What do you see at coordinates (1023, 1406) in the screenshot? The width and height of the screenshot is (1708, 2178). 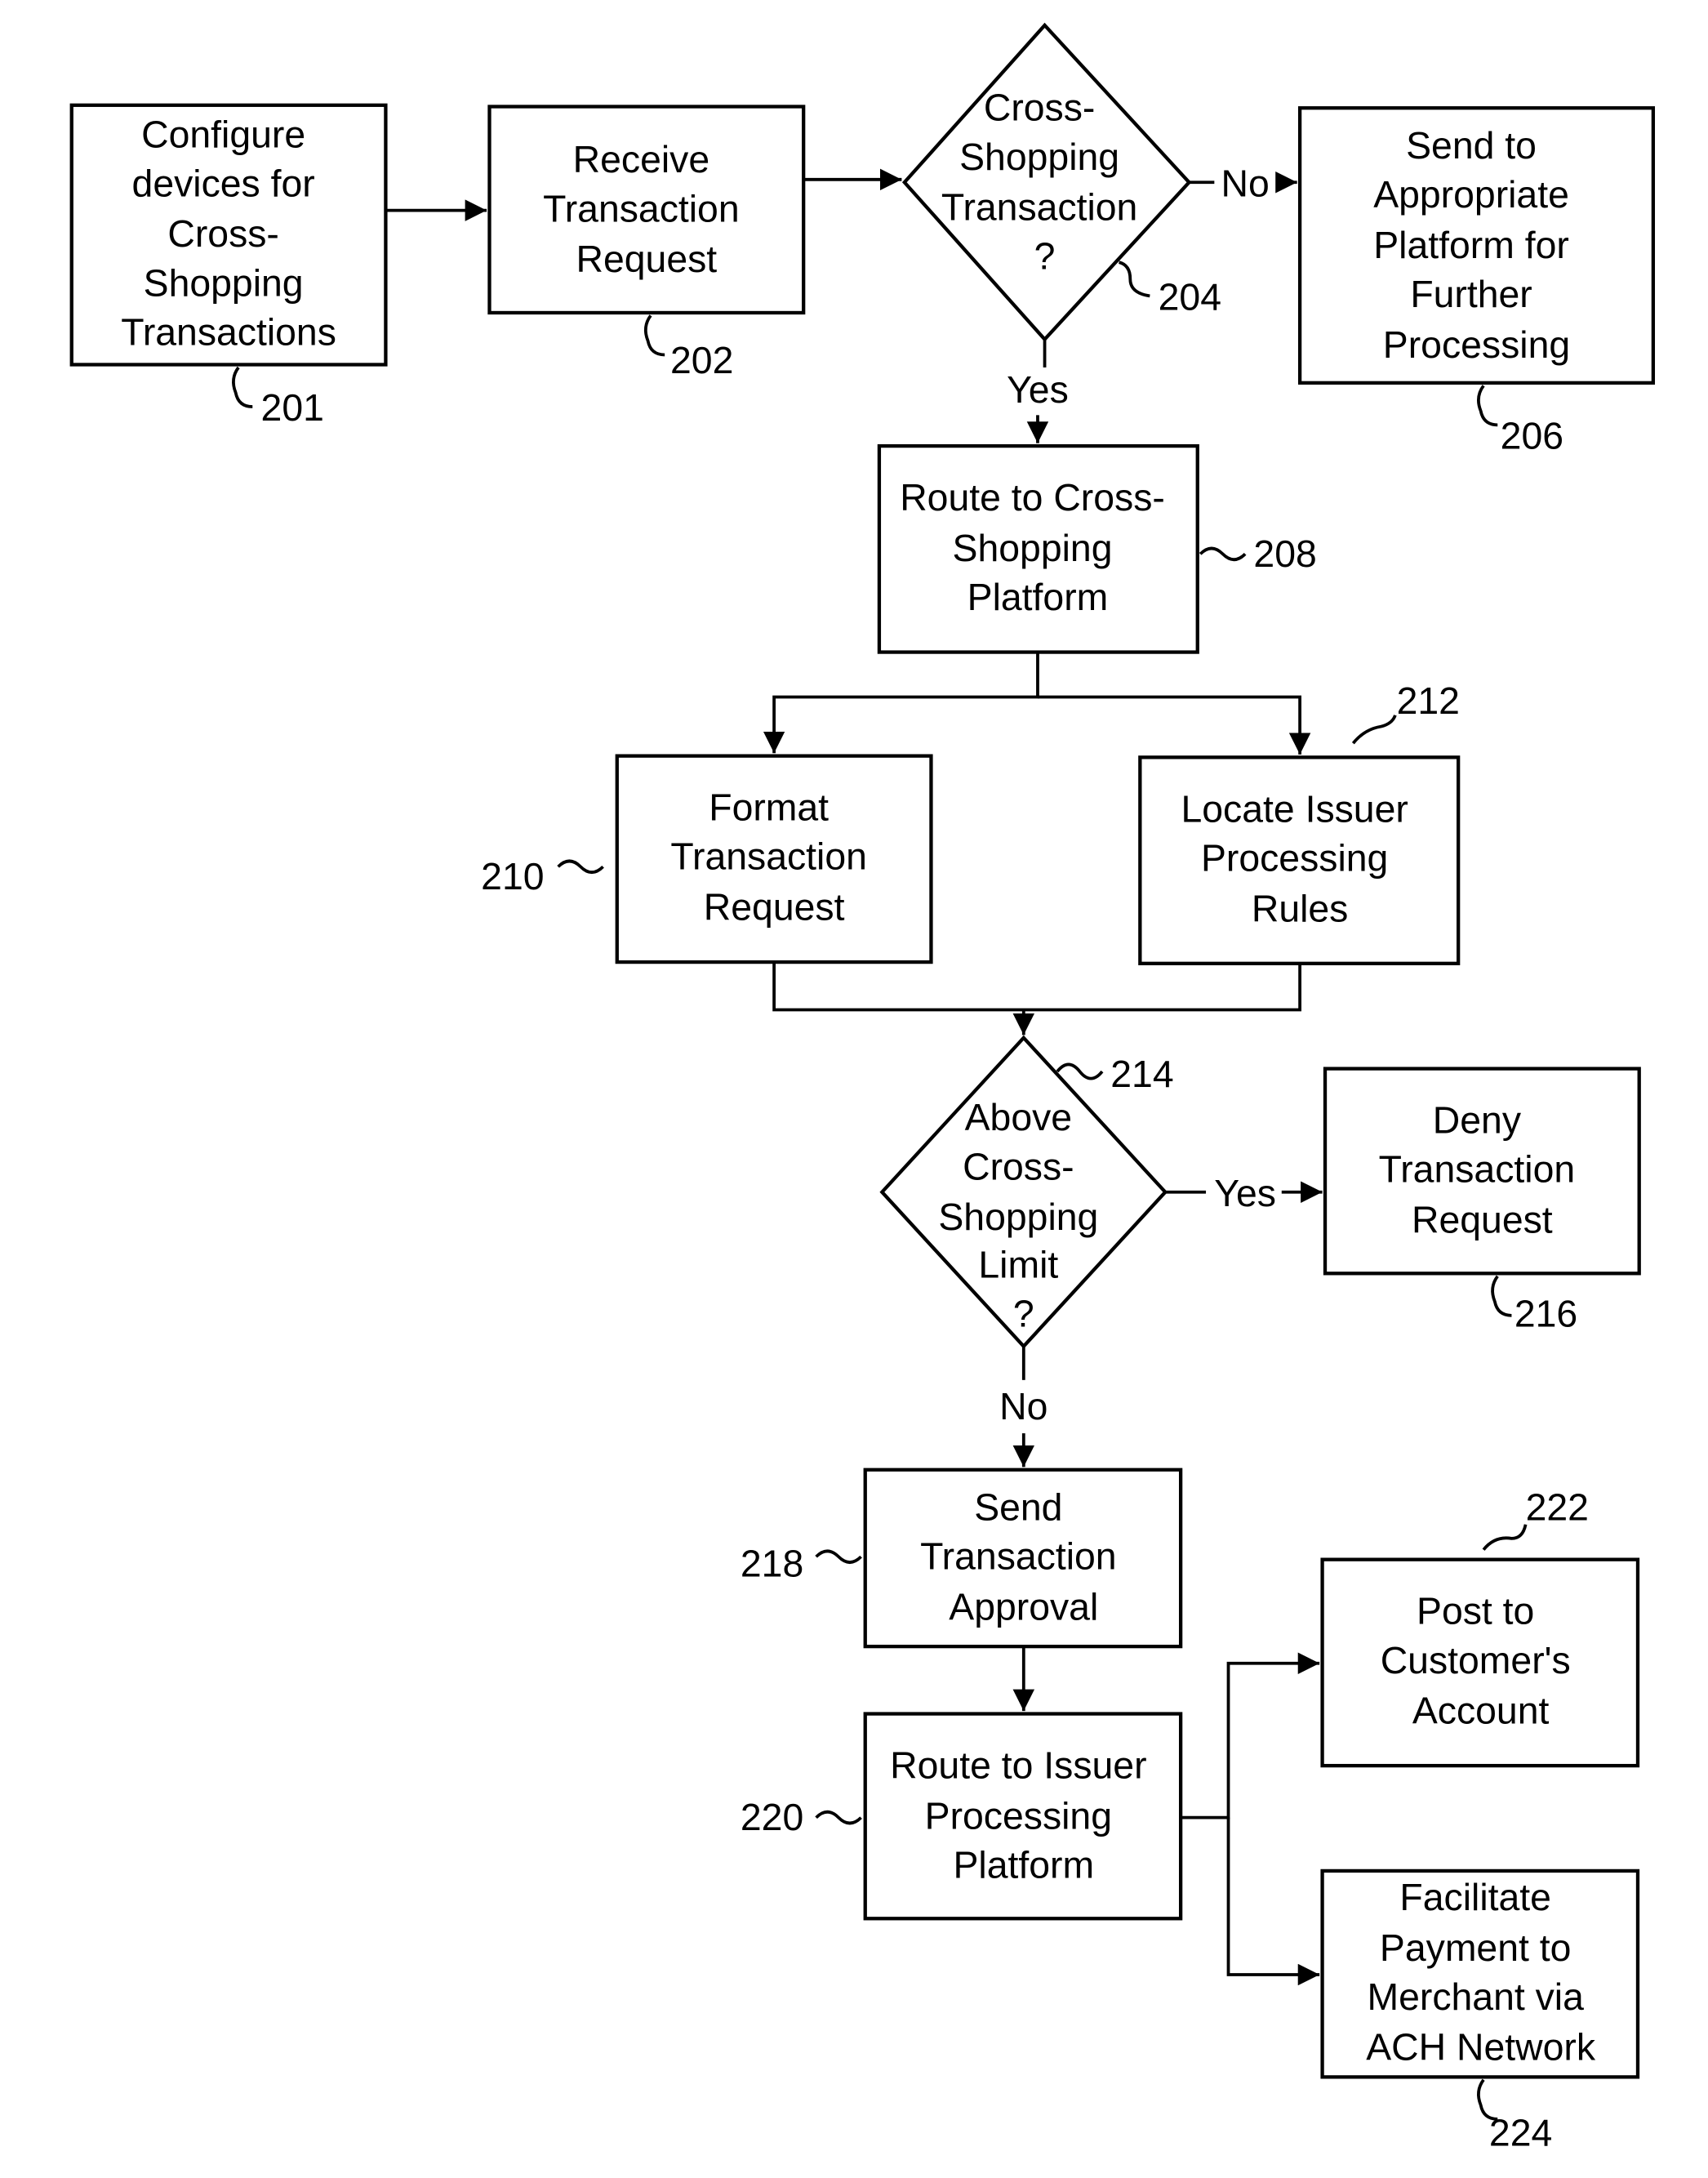 I see `edge-label-no-214: No` at bounding box center [1023, 1406].